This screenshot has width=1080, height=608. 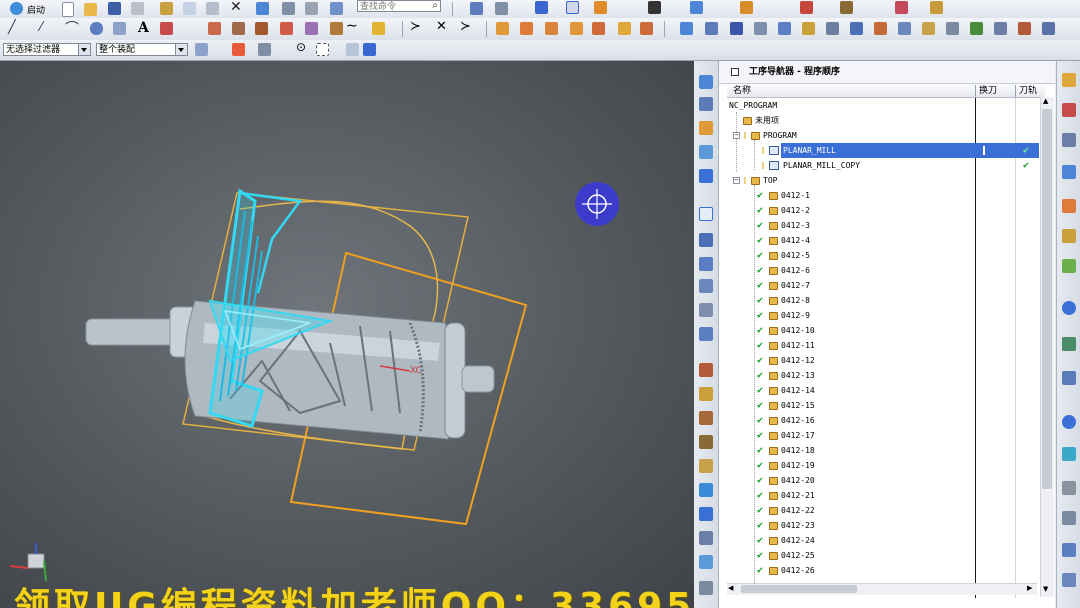 What do you see at coordinates (886, 510) in the screenshot?
I see `tree-node-operation: ✔ 0412-22` at bounding box center [886, 510].